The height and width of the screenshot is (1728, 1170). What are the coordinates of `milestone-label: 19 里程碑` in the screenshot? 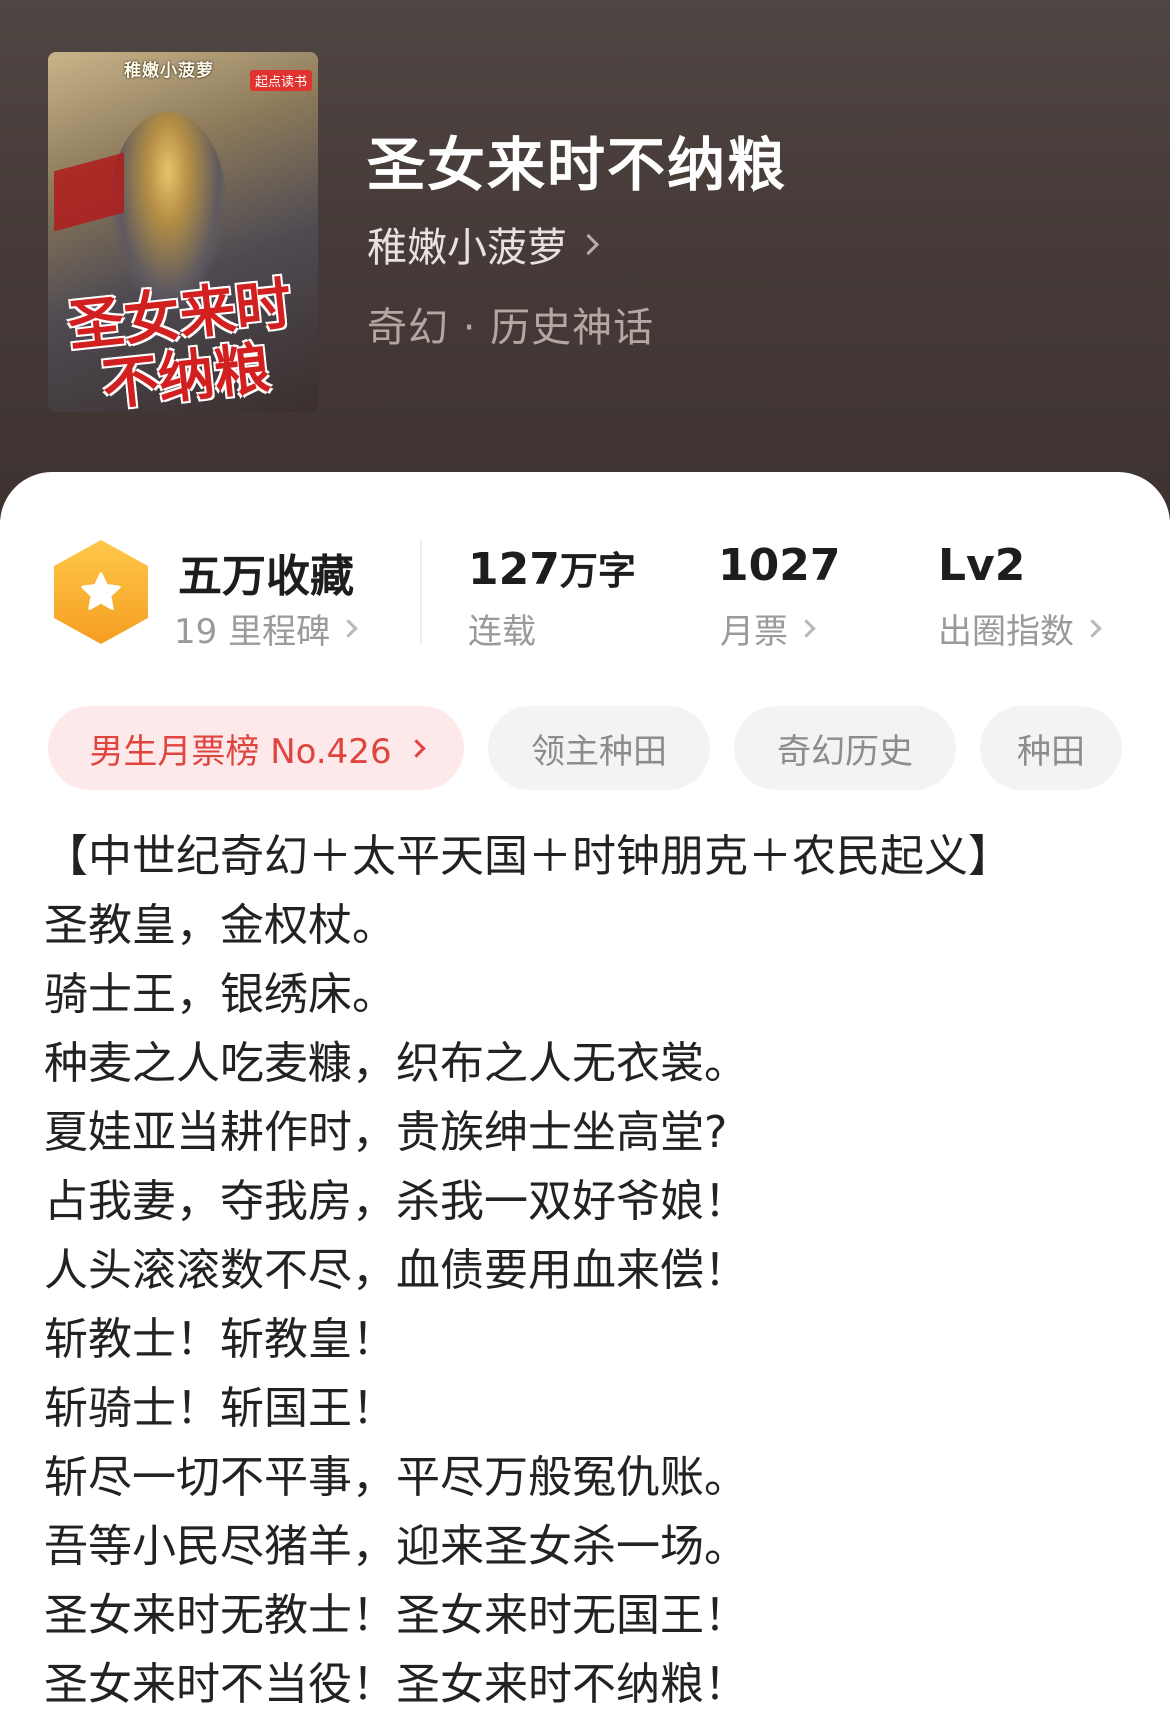 It's located at (252, 632).